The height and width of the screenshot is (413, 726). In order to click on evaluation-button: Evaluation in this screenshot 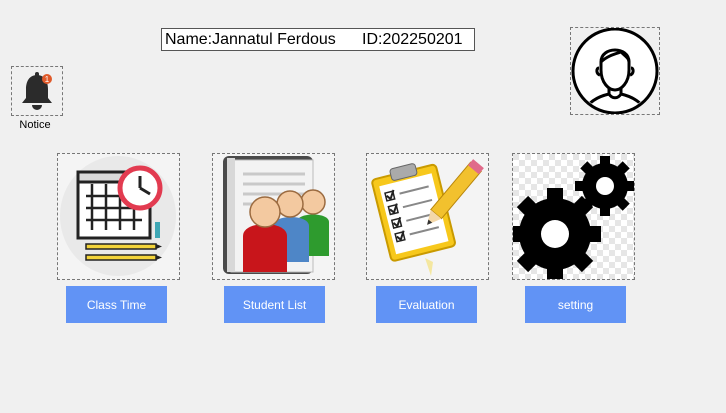, I will do `click(426, 304)`.